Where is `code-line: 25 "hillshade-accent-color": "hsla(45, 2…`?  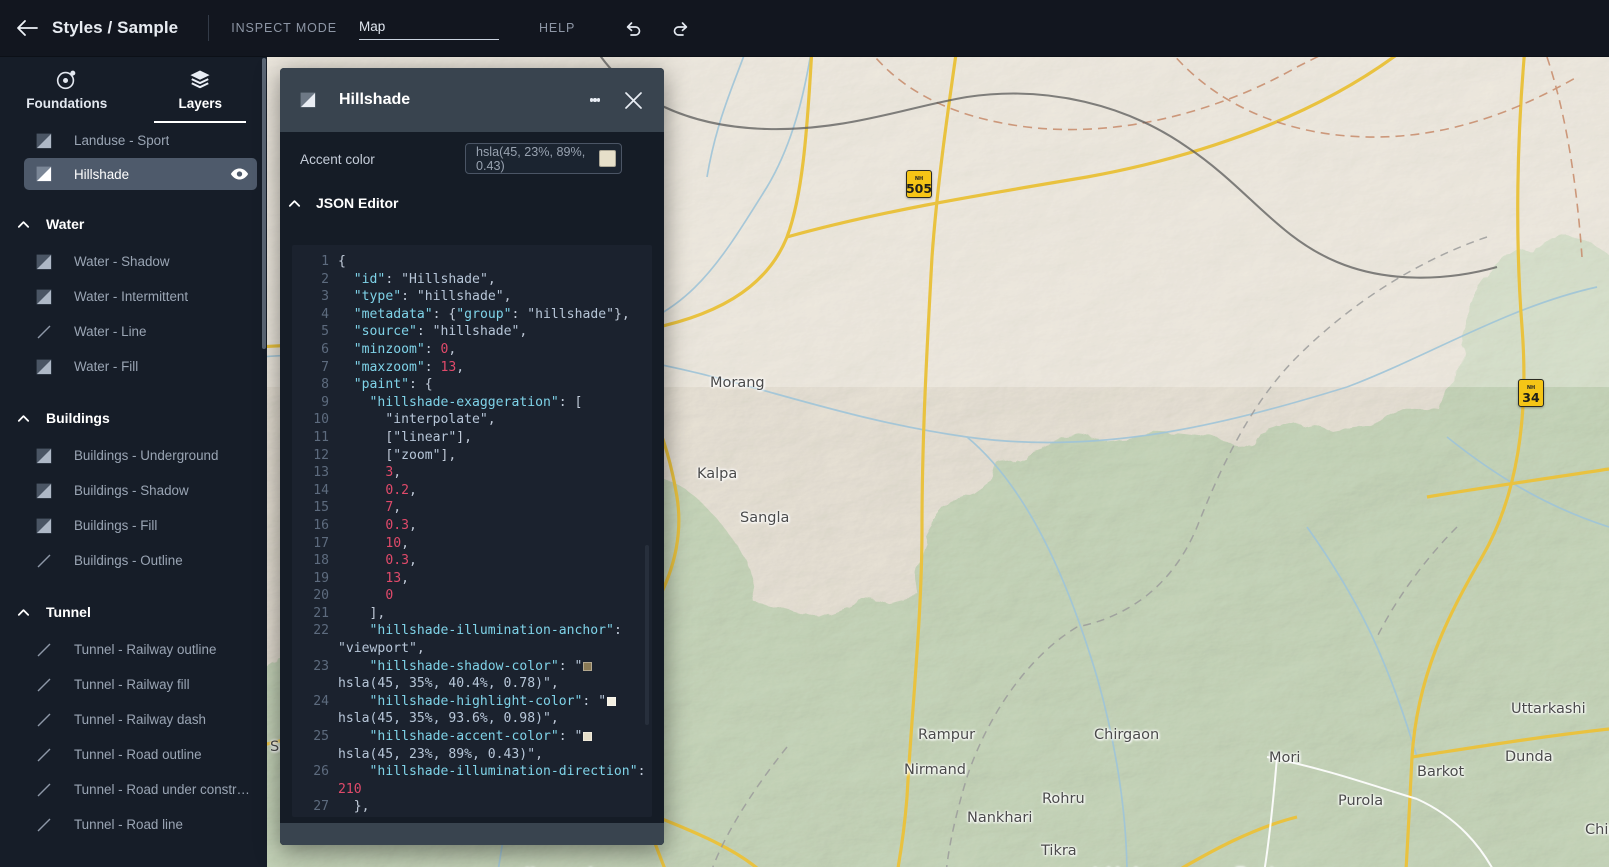
code-line: 25 "hillshade-accent-color": "hsla(45, 2… is located at coordinates (472, 745).